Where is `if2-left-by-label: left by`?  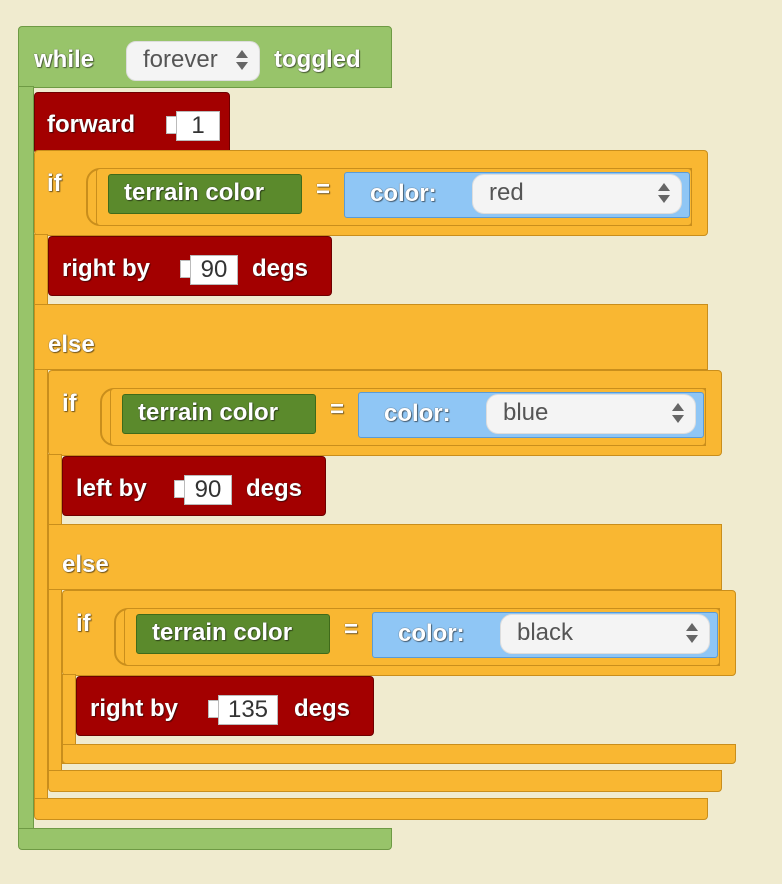
if2-left-by-label: left by is located at coordinates (111, 488).